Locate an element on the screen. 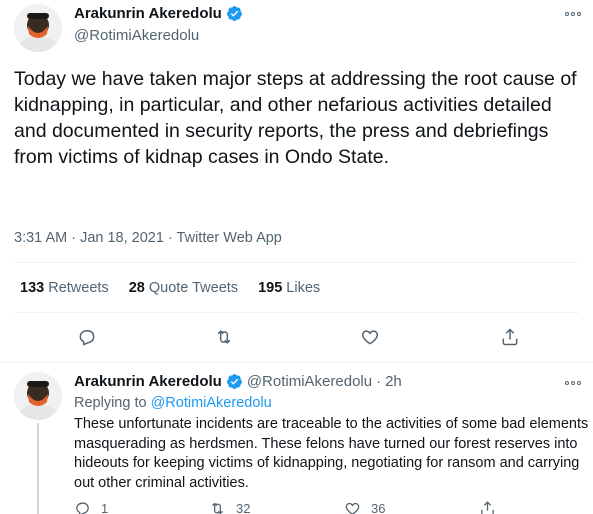  thread-line is located at coordinates (38, 468).